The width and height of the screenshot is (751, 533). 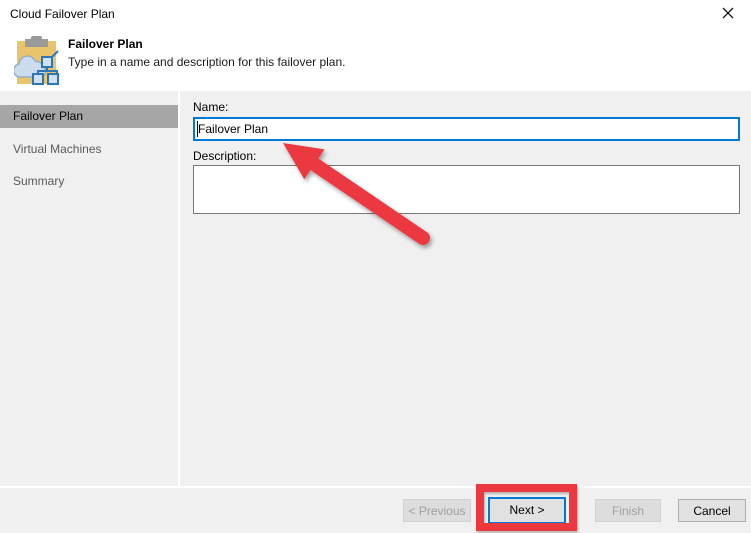 I want to click on close-icon, so click(x=728, y=13).